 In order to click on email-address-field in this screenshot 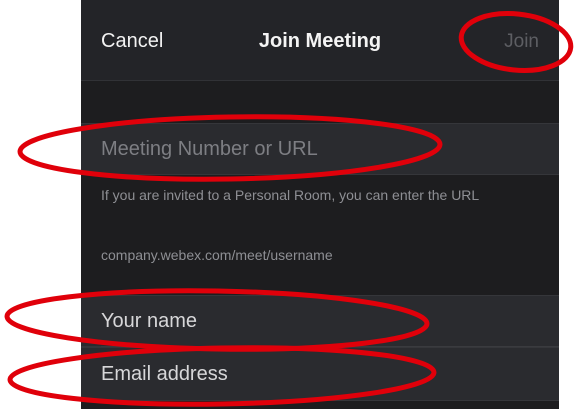, I will do `click(320, 374)`.